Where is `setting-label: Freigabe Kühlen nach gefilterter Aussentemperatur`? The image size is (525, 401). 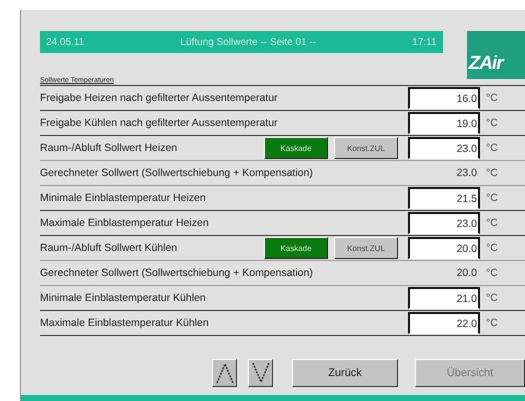
setting-label: Freigabe Kühlen nach gefilterter Aussentemperatur is located at coordinates (159, 123).